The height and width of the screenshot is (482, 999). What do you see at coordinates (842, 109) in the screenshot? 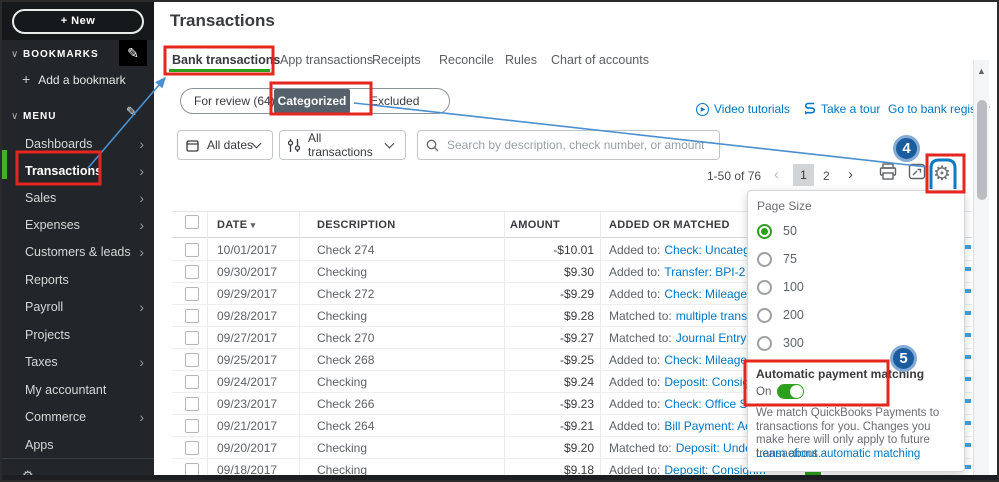
I see `take-a-tour-link: Take a tour` at bounding box center [842, 109].